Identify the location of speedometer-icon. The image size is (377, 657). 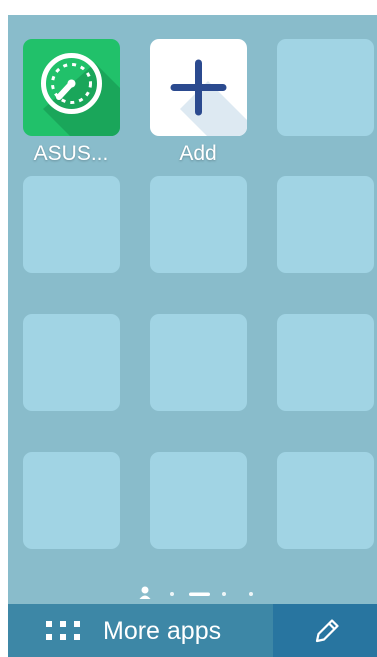
(80, 94).